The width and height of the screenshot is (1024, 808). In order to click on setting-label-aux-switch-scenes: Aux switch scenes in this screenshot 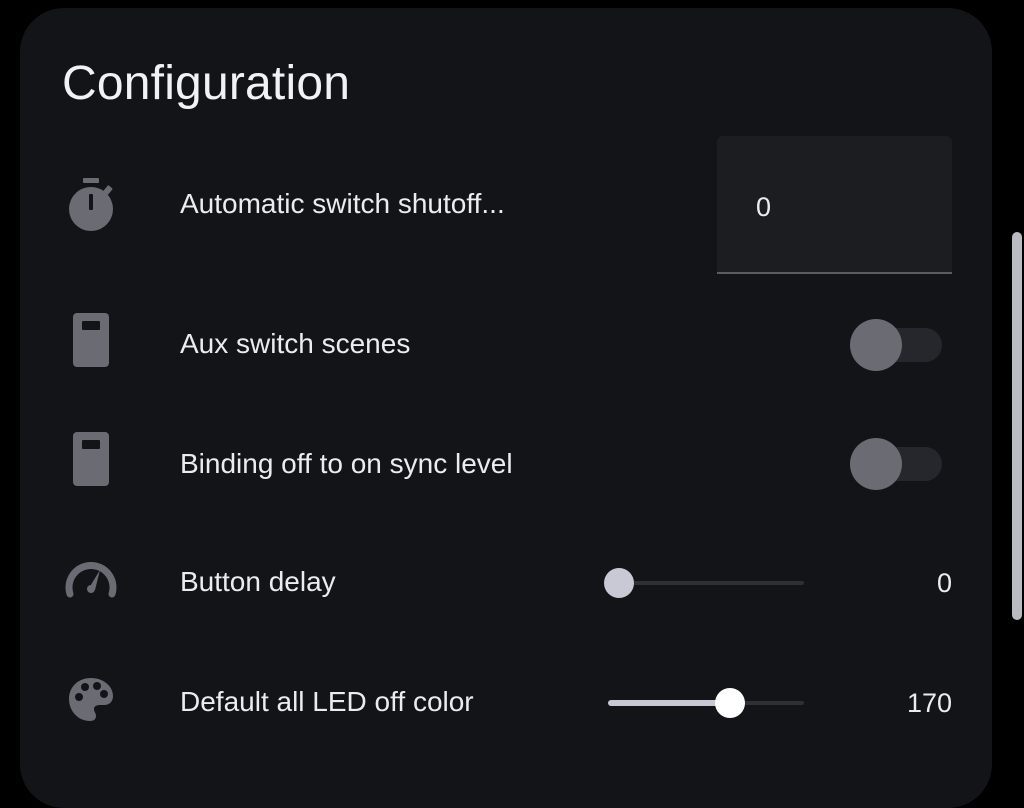, I will do `click(295, 343)`.